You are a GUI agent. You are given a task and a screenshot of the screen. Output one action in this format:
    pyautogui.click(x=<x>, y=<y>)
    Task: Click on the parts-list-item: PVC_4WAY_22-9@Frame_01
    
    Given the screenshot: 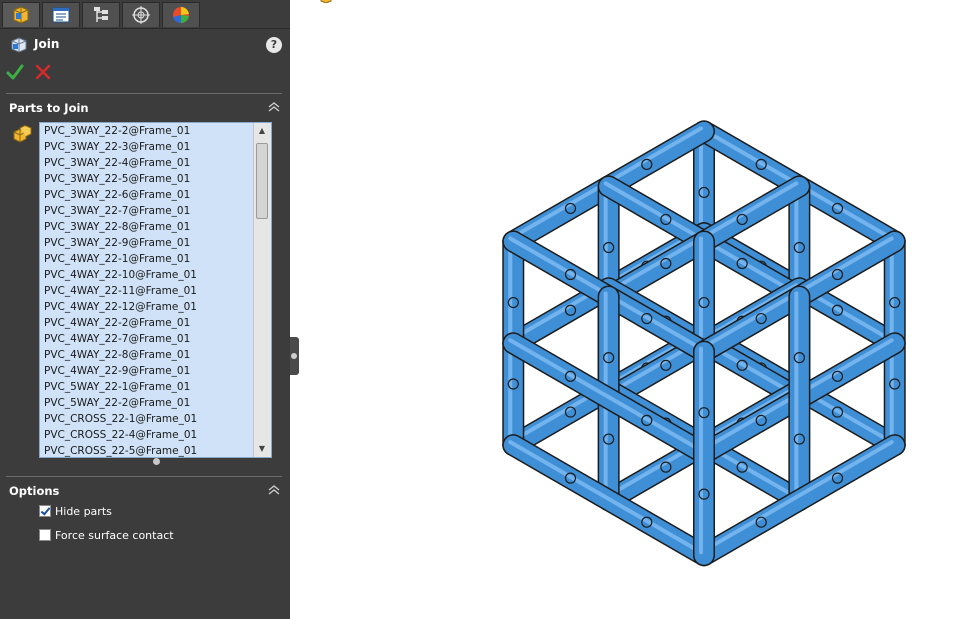 What is the action you would take?
    pyautogui.click(x=147, y=371)
    